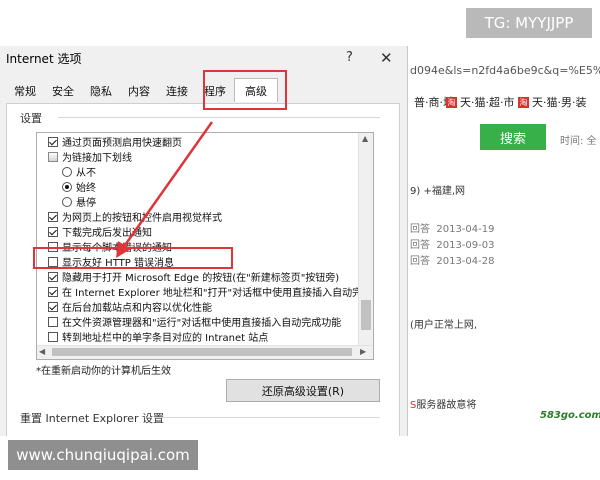 The width and height of the screenshot is (600, 480). What do you see at coordinates (578, 139) in the screenshot?
I see `time-filter: 时间: 全` at bounding box center [578, 139].